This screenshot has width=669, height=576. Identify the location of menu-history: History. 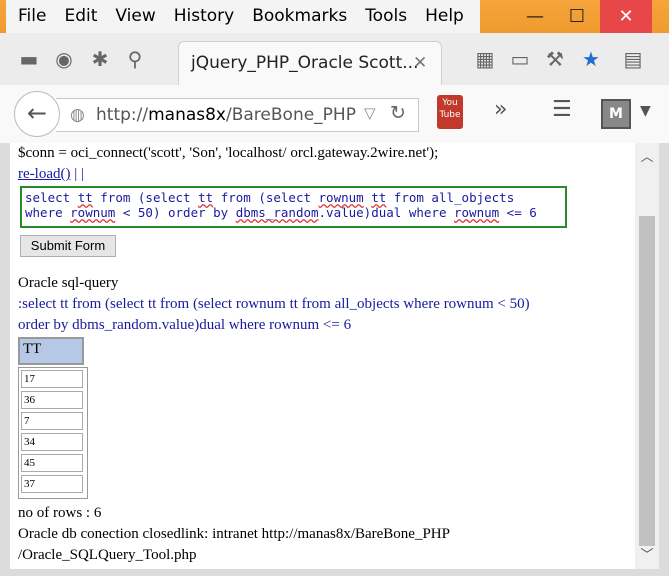
(201, 16).